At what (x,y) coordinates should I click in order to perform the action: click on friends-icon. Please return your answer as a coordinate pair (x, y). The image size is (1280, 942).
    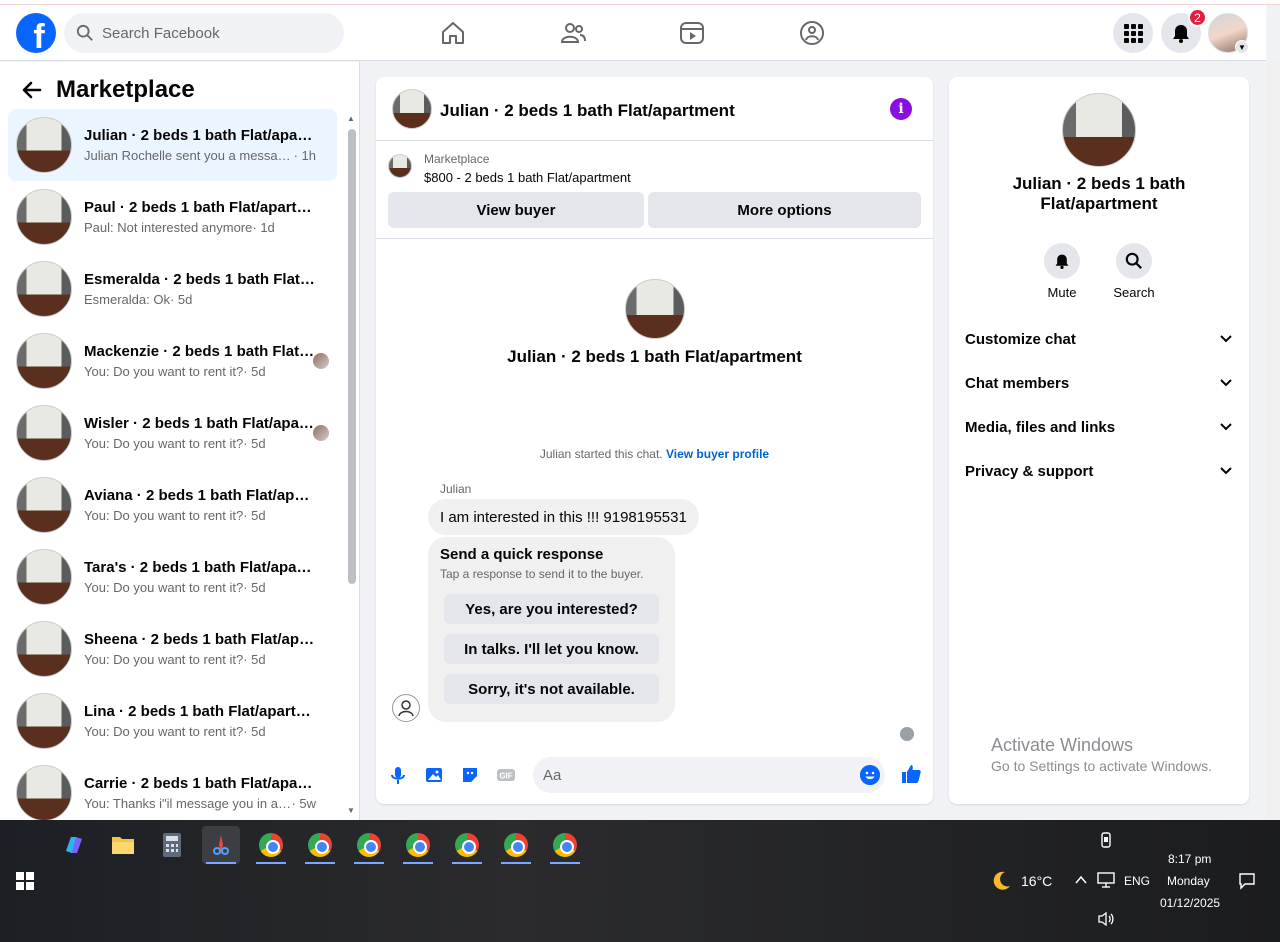
    Looking at the image, I should click on (573, 33).